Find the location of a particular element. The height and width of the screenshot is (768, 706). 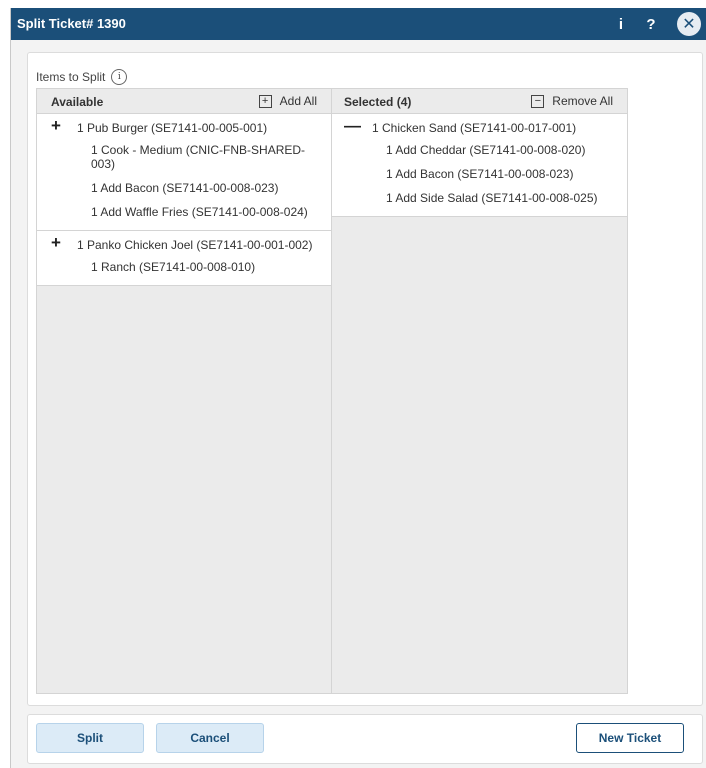

available-title: Available is located at coordinates (77, 102).